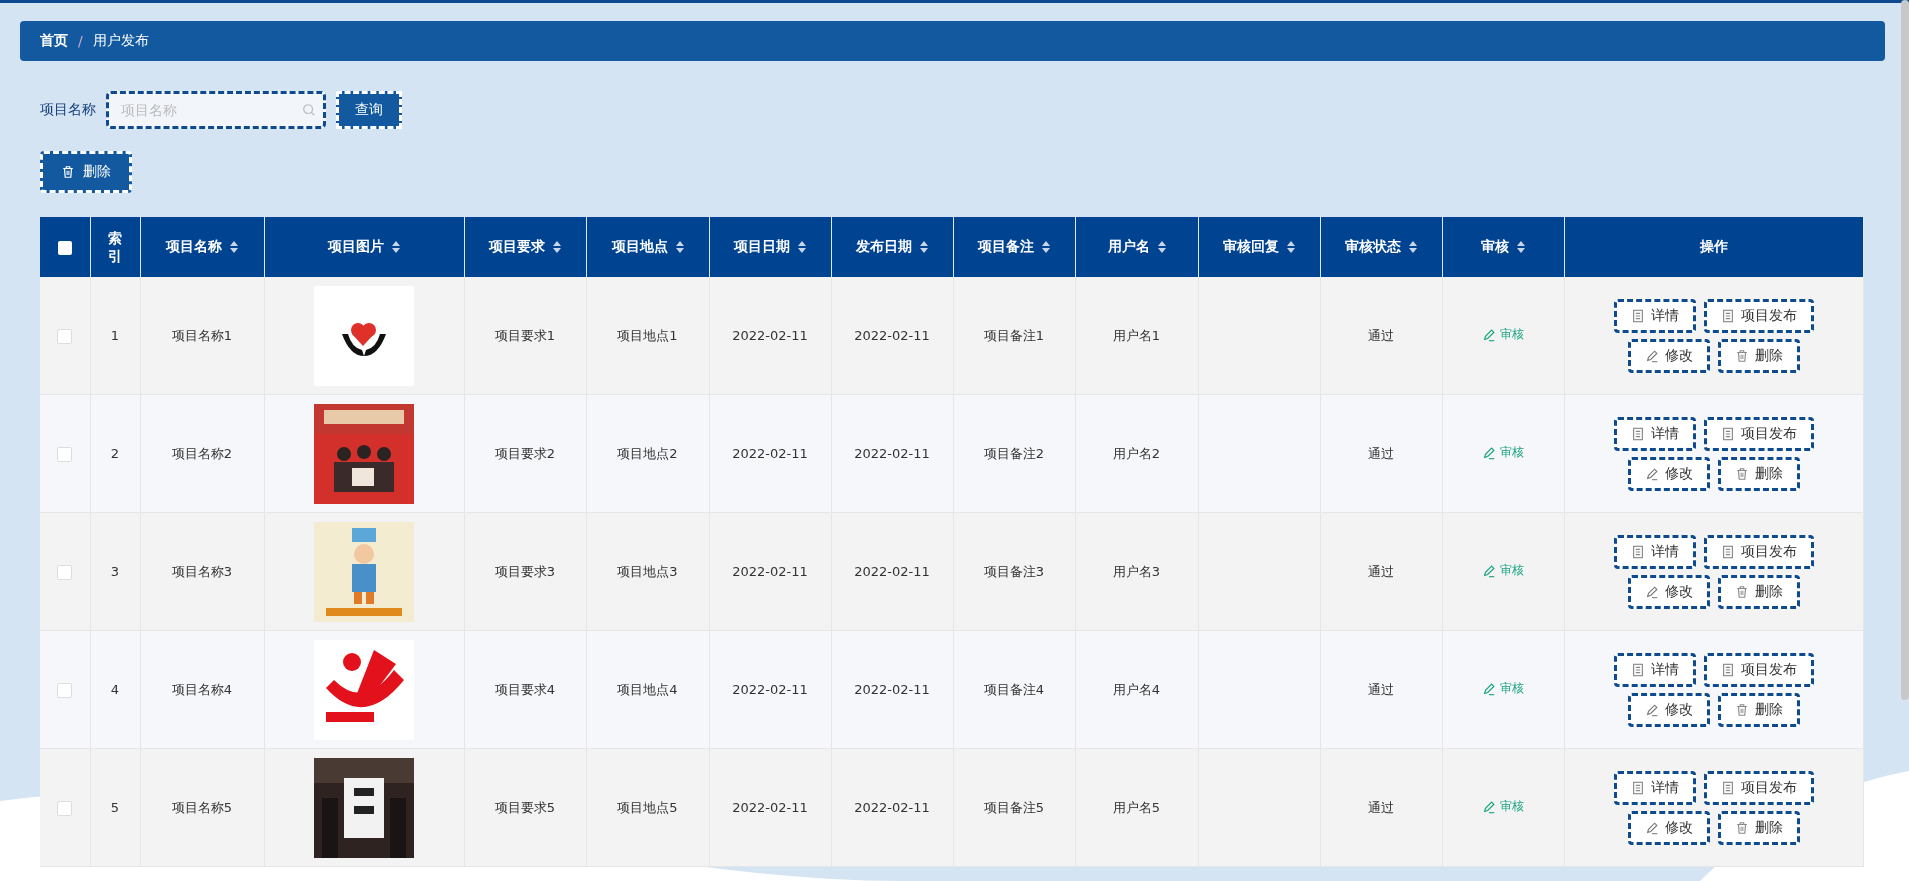 Image resolution: width=1909 pixels, height=881 pixels. I want to click on table-cell: 项目名称1, so click(202, 335).